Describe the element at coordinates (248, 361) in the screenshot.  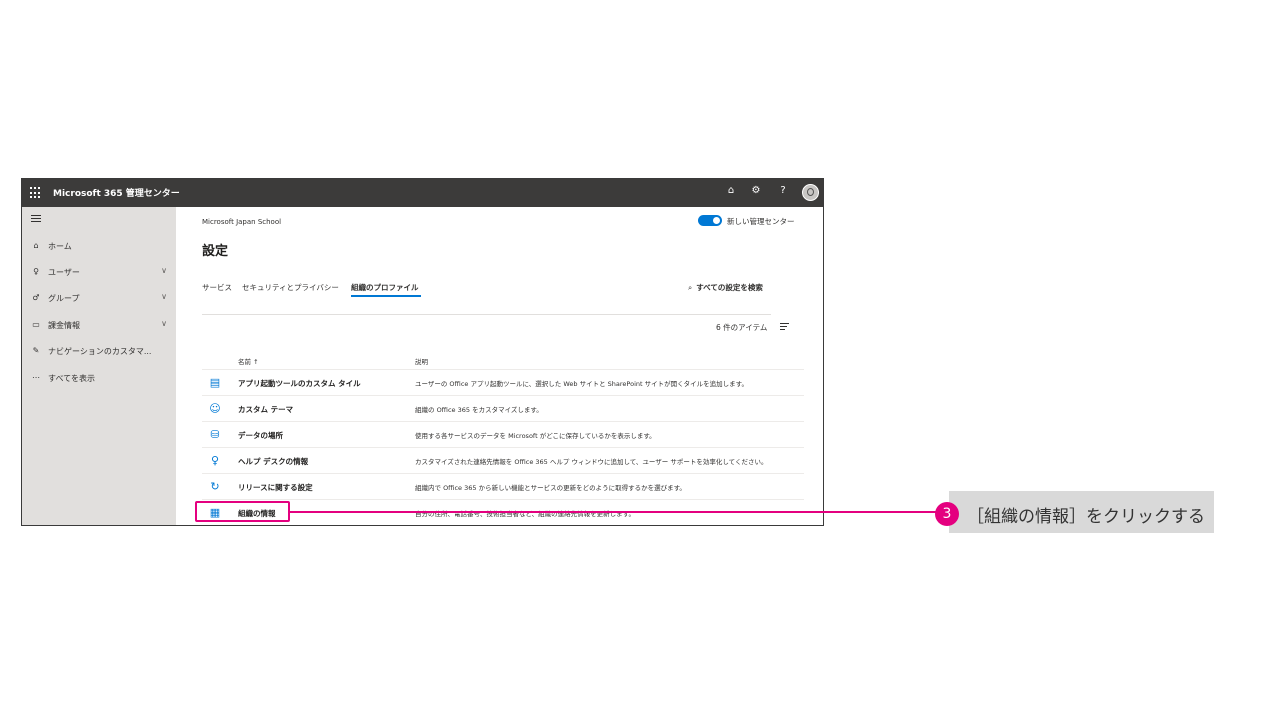
I see `column-header-name: 名前 ↑` at that location.